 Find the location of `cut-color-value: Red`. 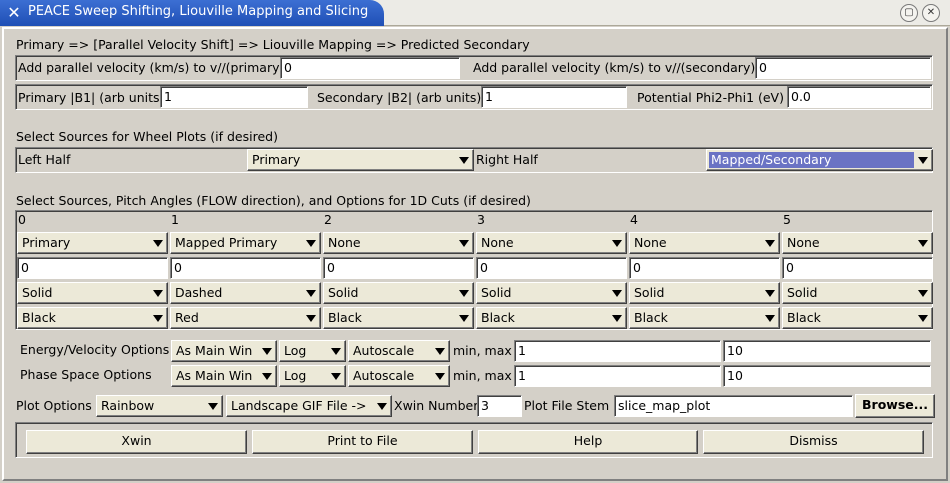

cut-color-value: Red is located at coordinates (187, 317).